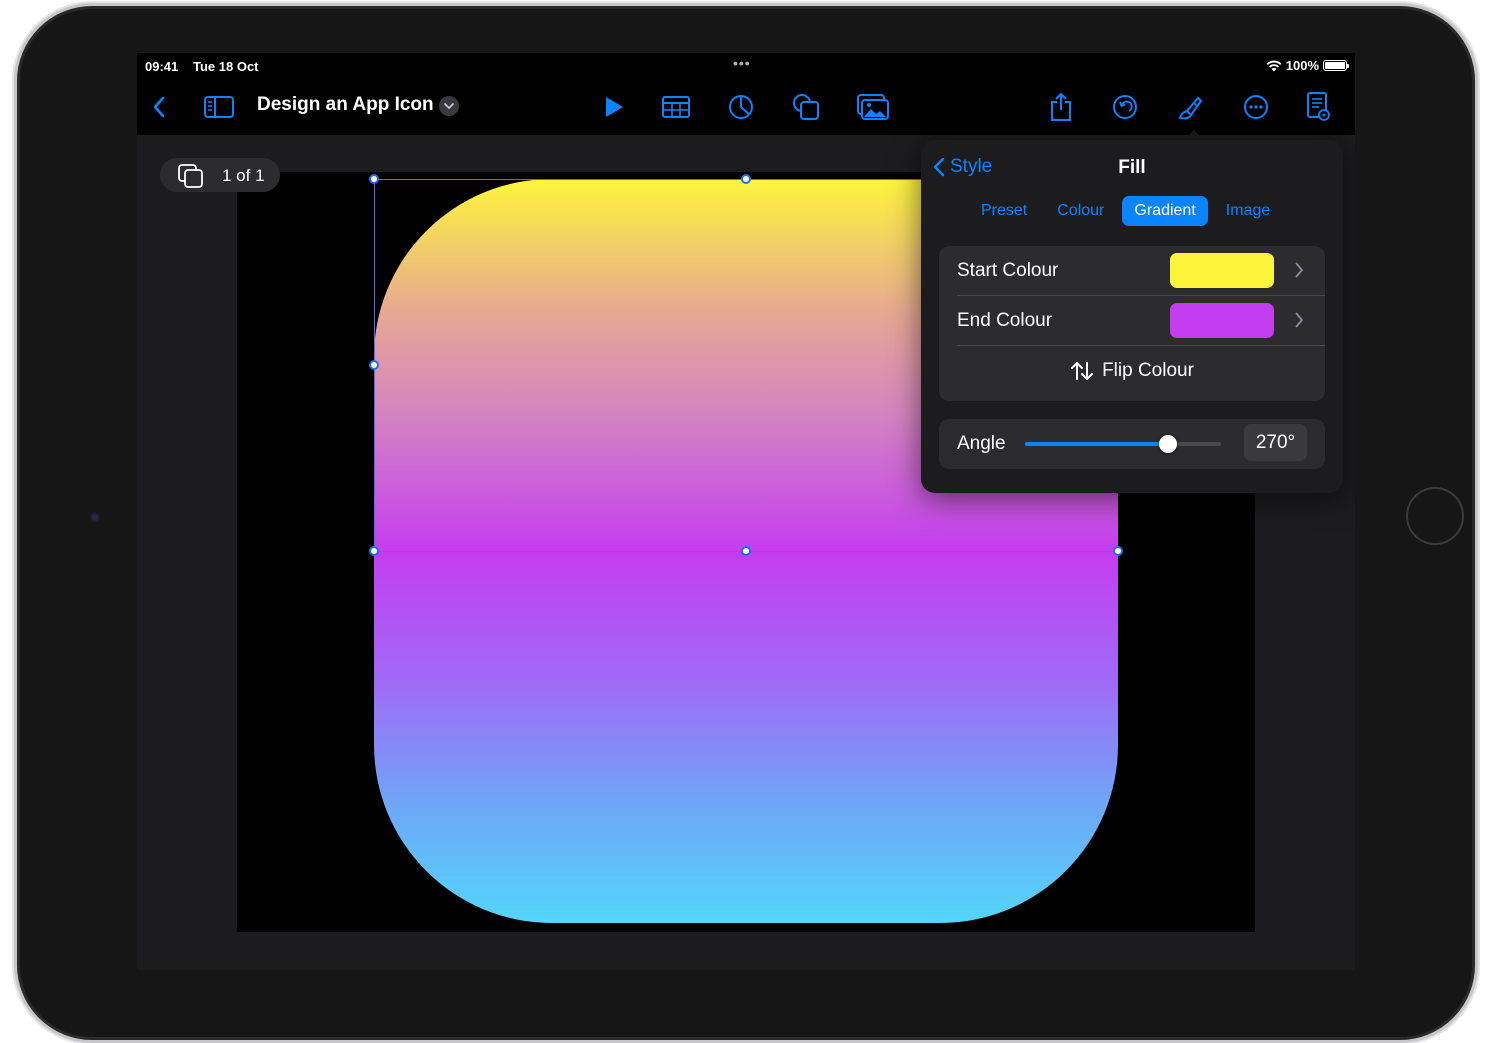 Image resolution: width=1489 pixels, height=1043 pixels. Describe the element at coordinates (806, 107) in the screenshot. I see `shapes-icon` at that location.